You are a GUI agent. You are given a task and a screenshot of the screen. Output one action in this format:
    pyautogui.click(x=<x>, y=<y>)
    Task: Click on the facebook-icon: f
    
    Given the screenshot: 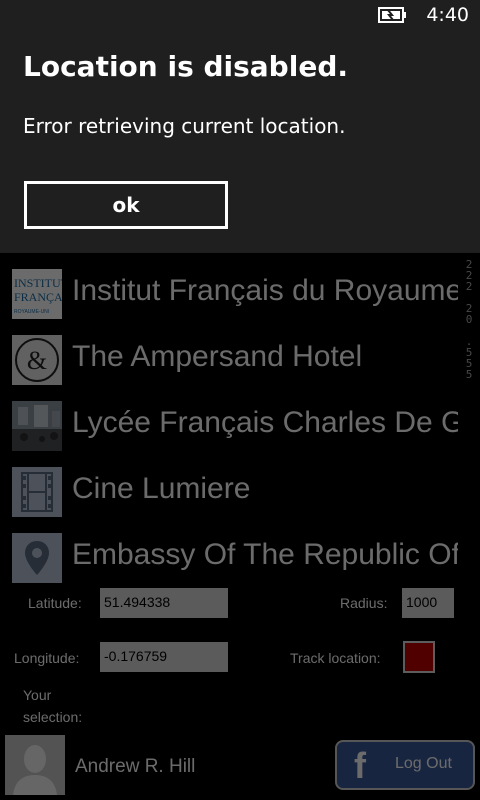 What is the action you would take?
    pyautogui.click(x=360, y=765)
    